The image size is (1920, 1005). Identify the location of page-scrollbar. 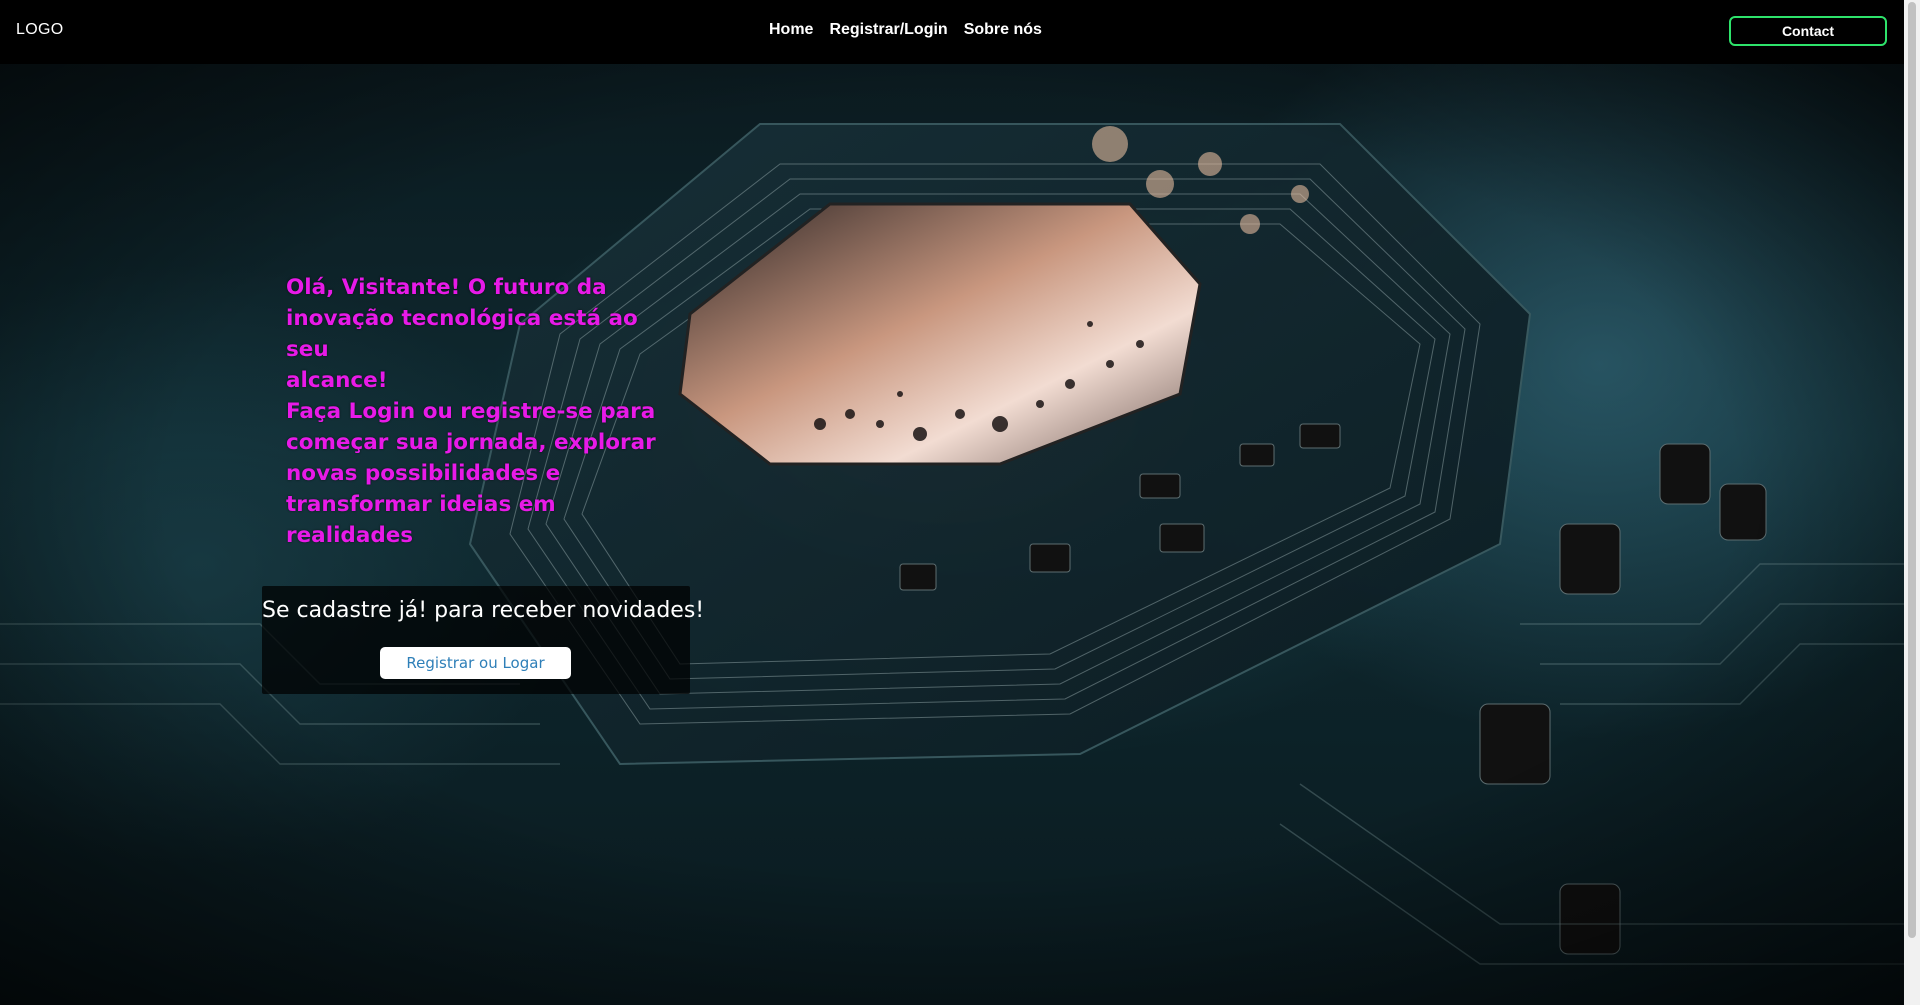
(1912, 502).